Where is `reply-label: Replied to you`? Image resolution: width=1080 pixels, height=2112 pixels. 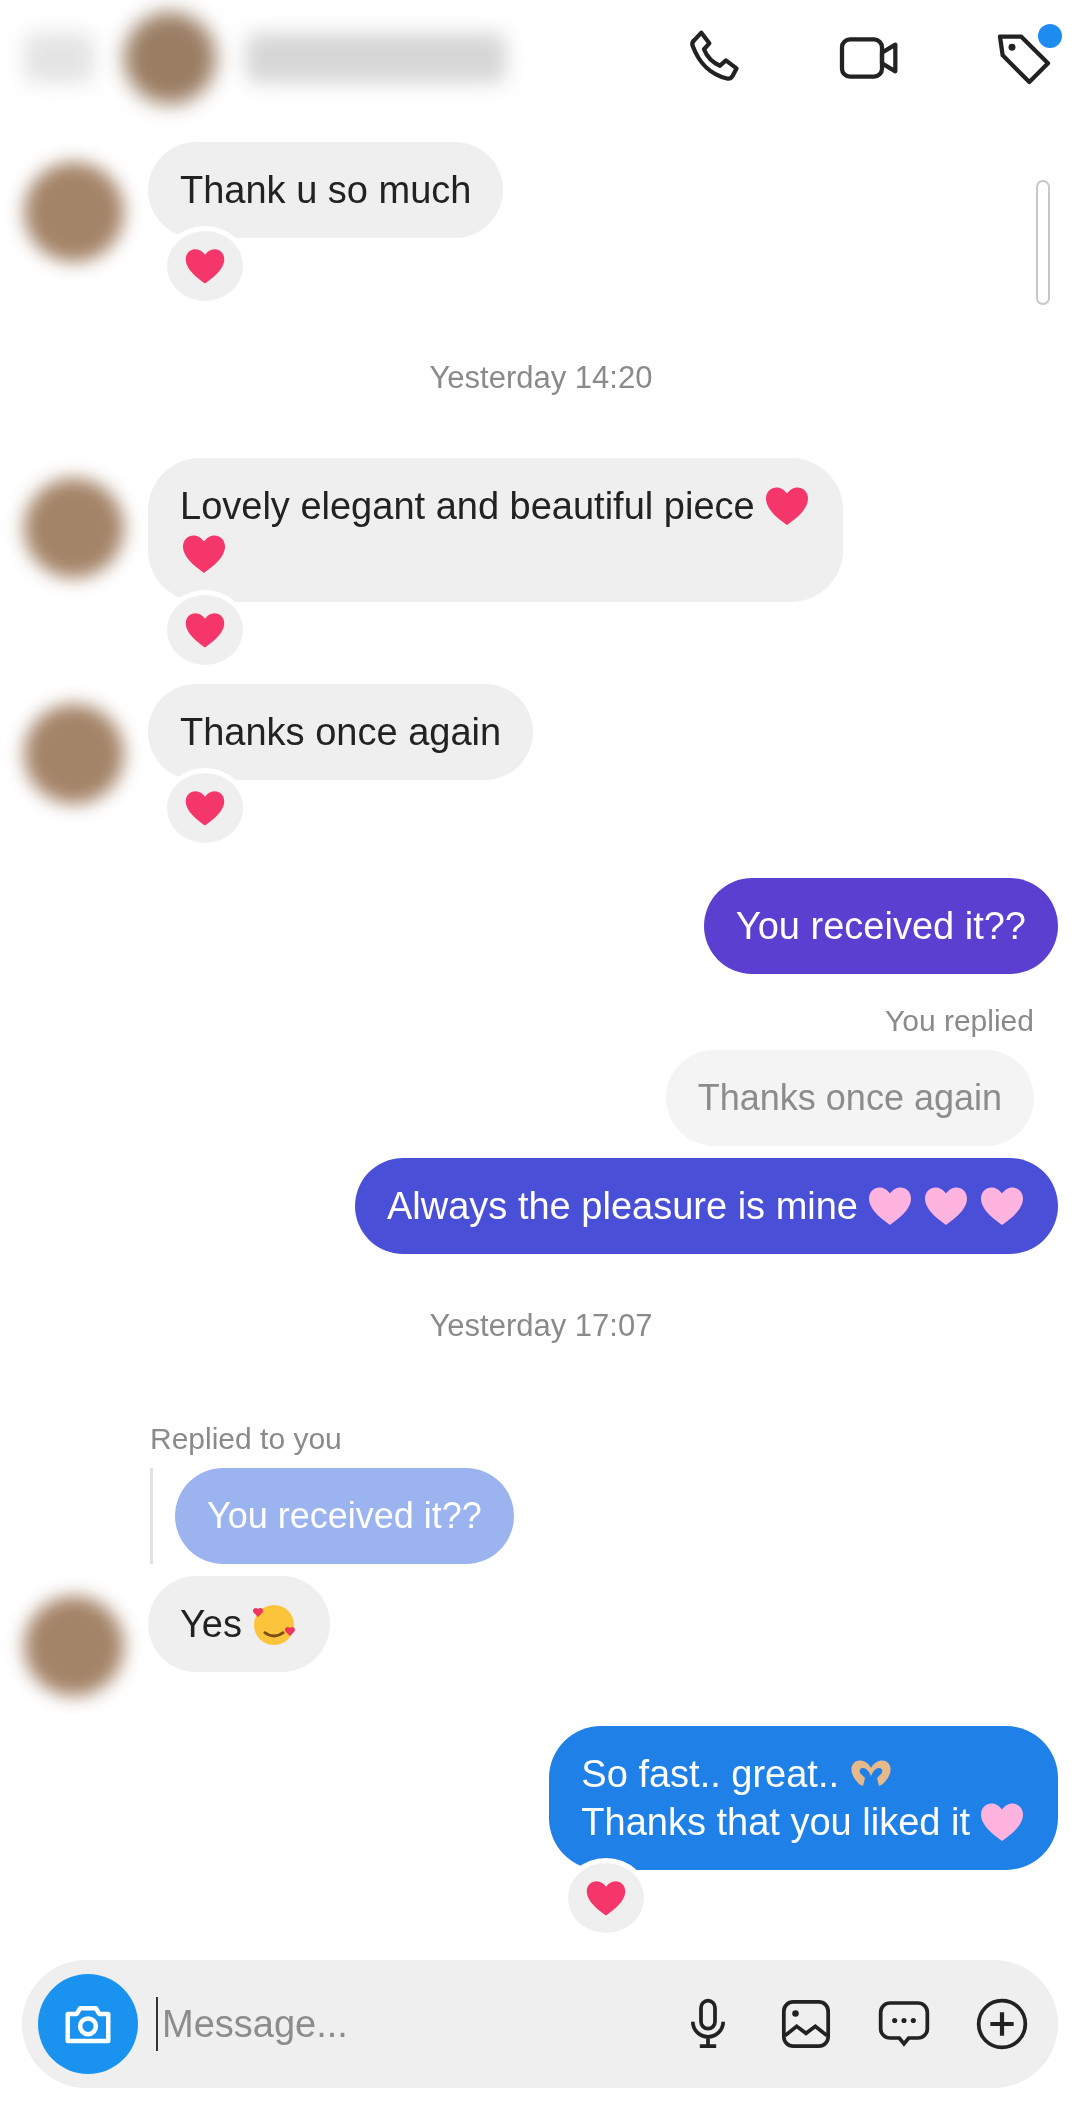 reply-label: Replied to you is located at coordinates (246, 1439).